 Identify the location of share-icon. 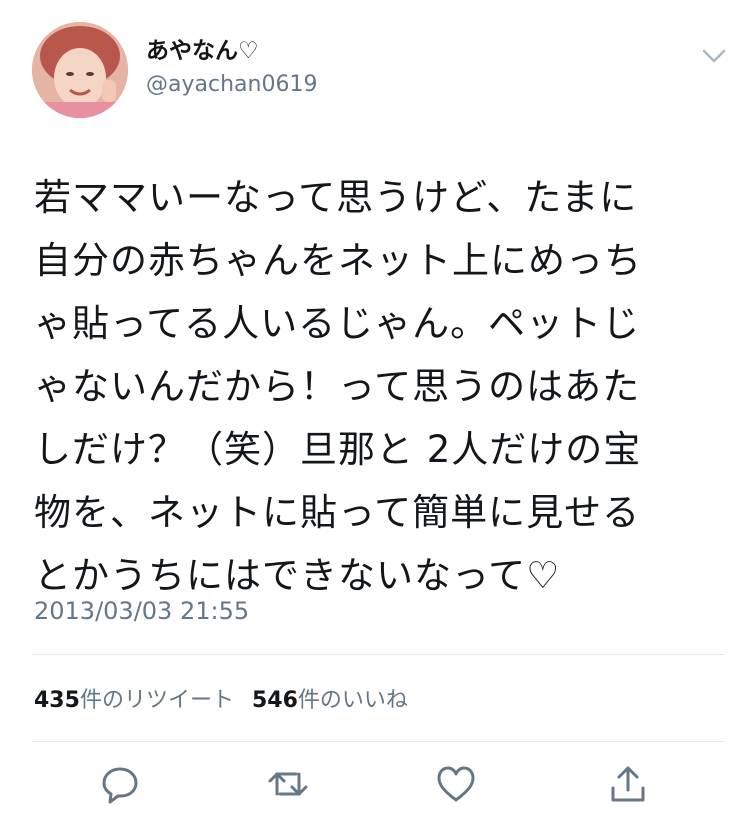
(628, 784).